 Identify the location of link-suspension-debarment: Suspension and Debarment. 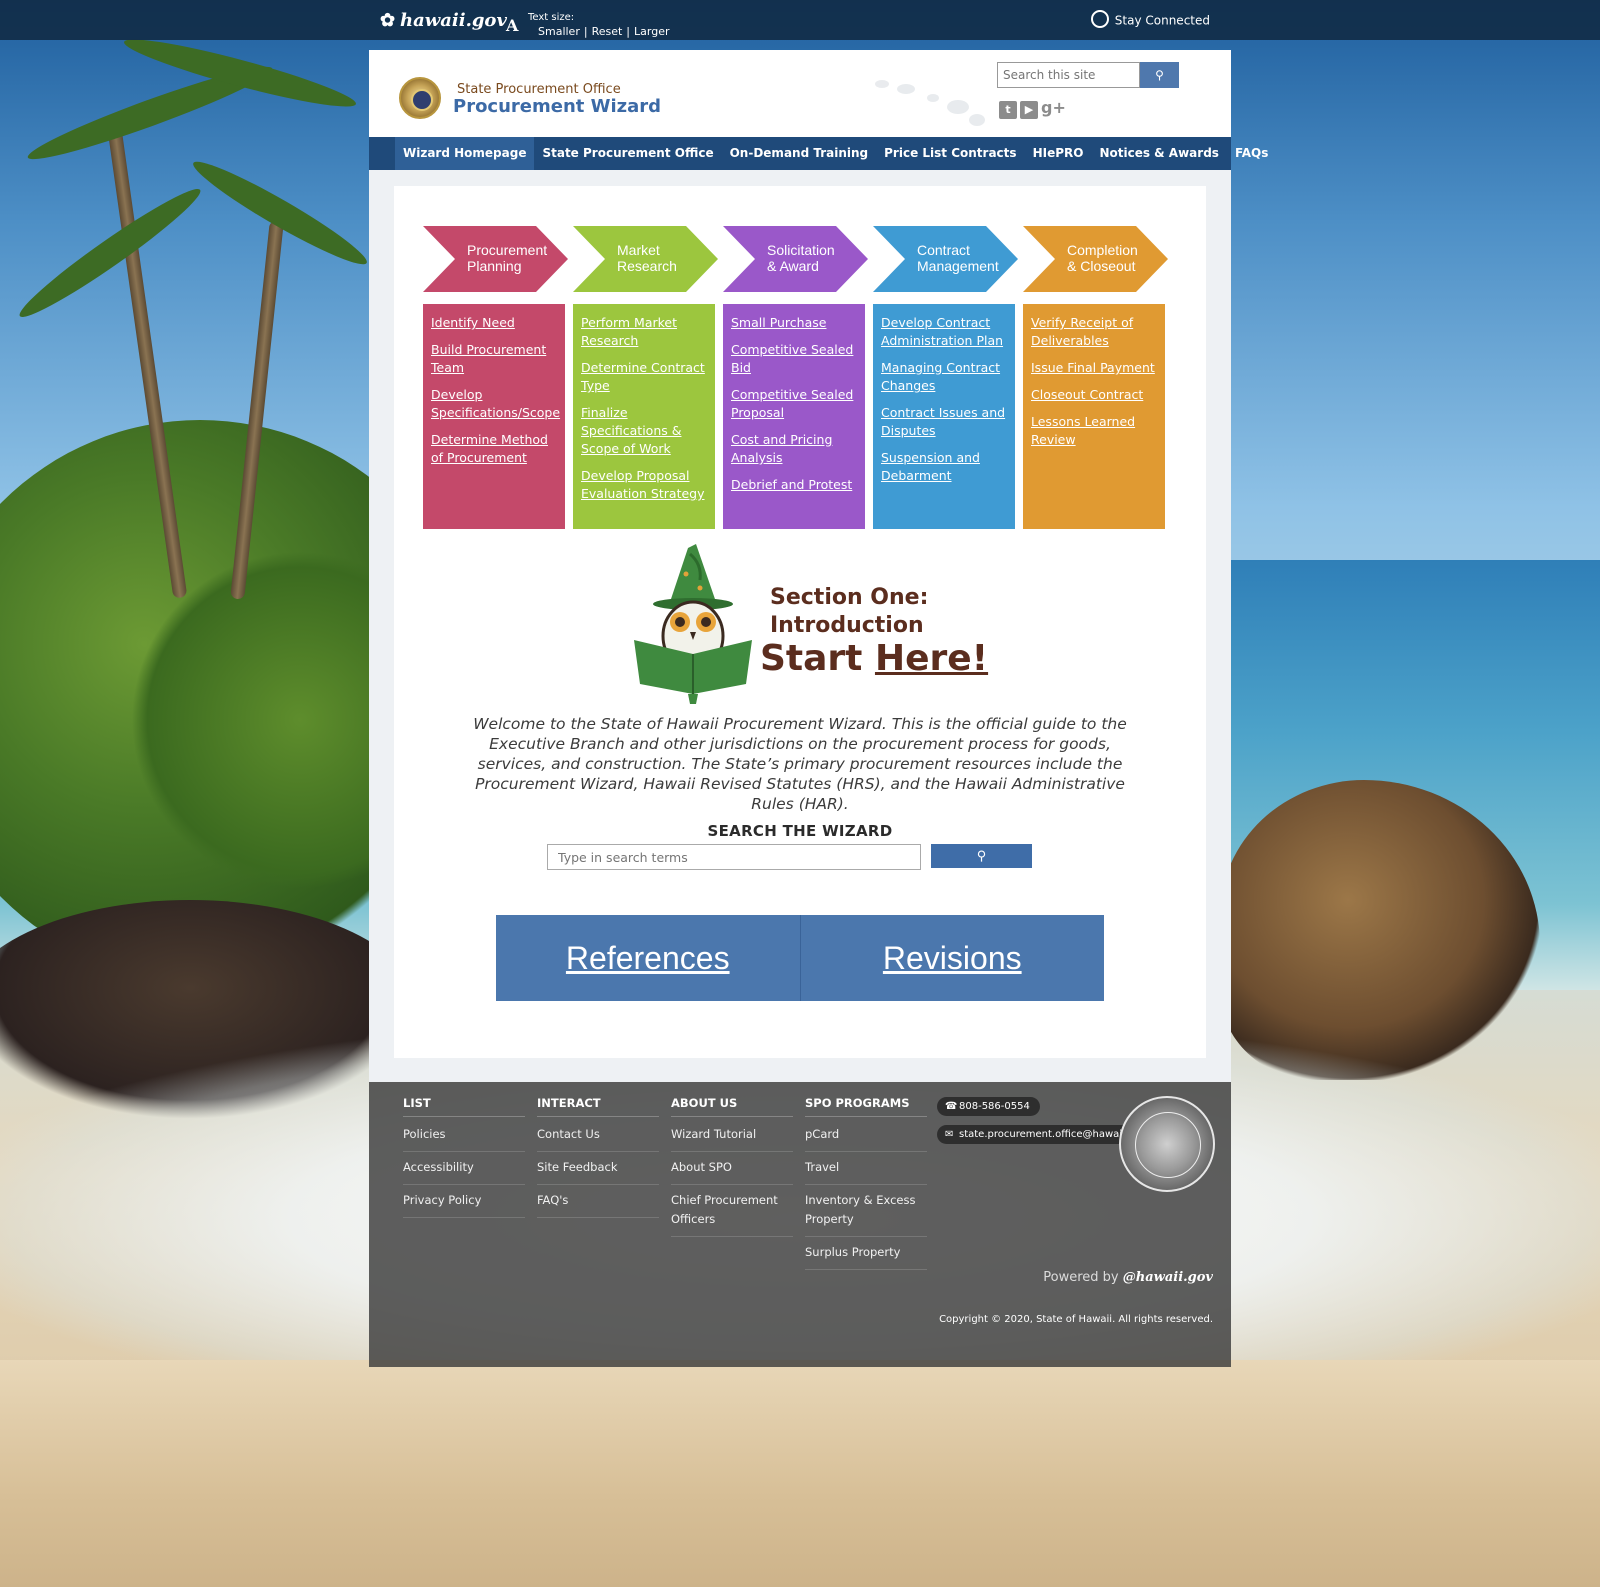
(944, 467).